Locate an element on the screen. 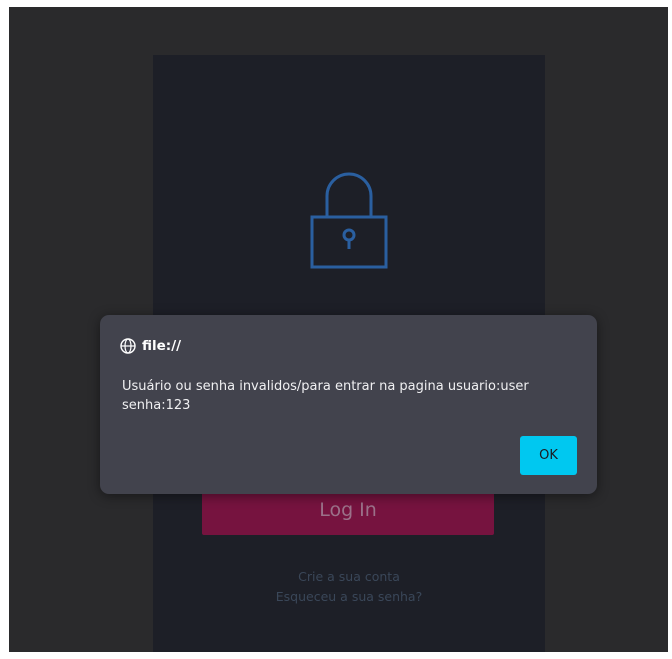 Image resolution: width=672 pixels, height=659 pixels. create-account-link: Crie a sua conta is located at coordinates (349, 576).